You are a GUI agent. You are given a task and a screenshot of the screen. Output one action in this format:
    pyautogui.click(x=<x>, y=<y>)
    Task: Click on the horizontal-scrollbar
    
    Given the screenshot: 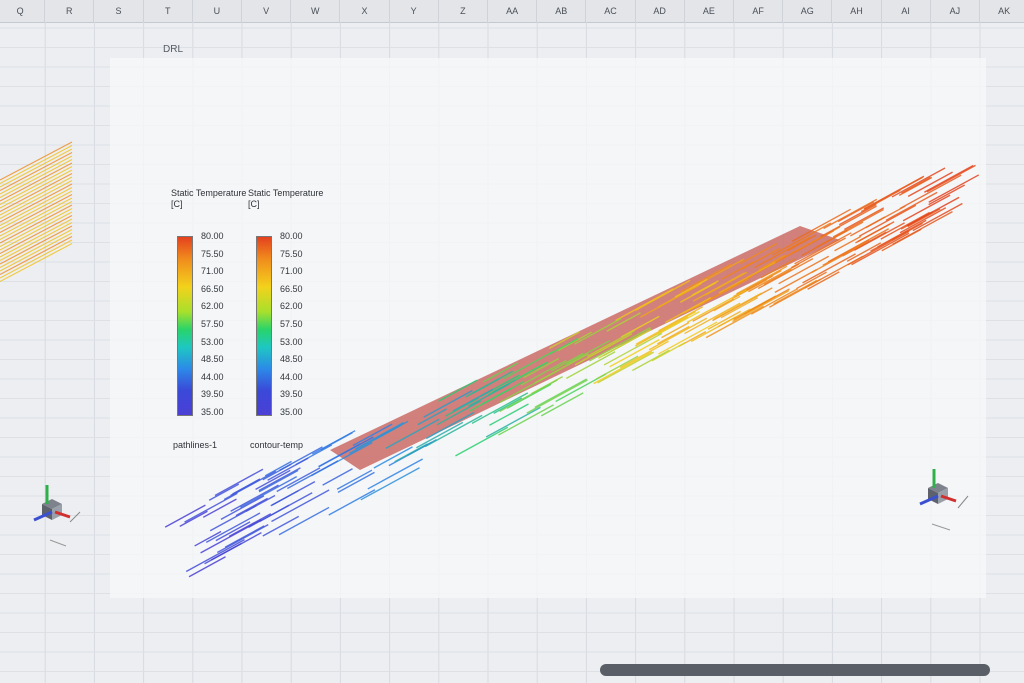 What is the action you would take?
    pyautogui.click(x=795, y=670)
    